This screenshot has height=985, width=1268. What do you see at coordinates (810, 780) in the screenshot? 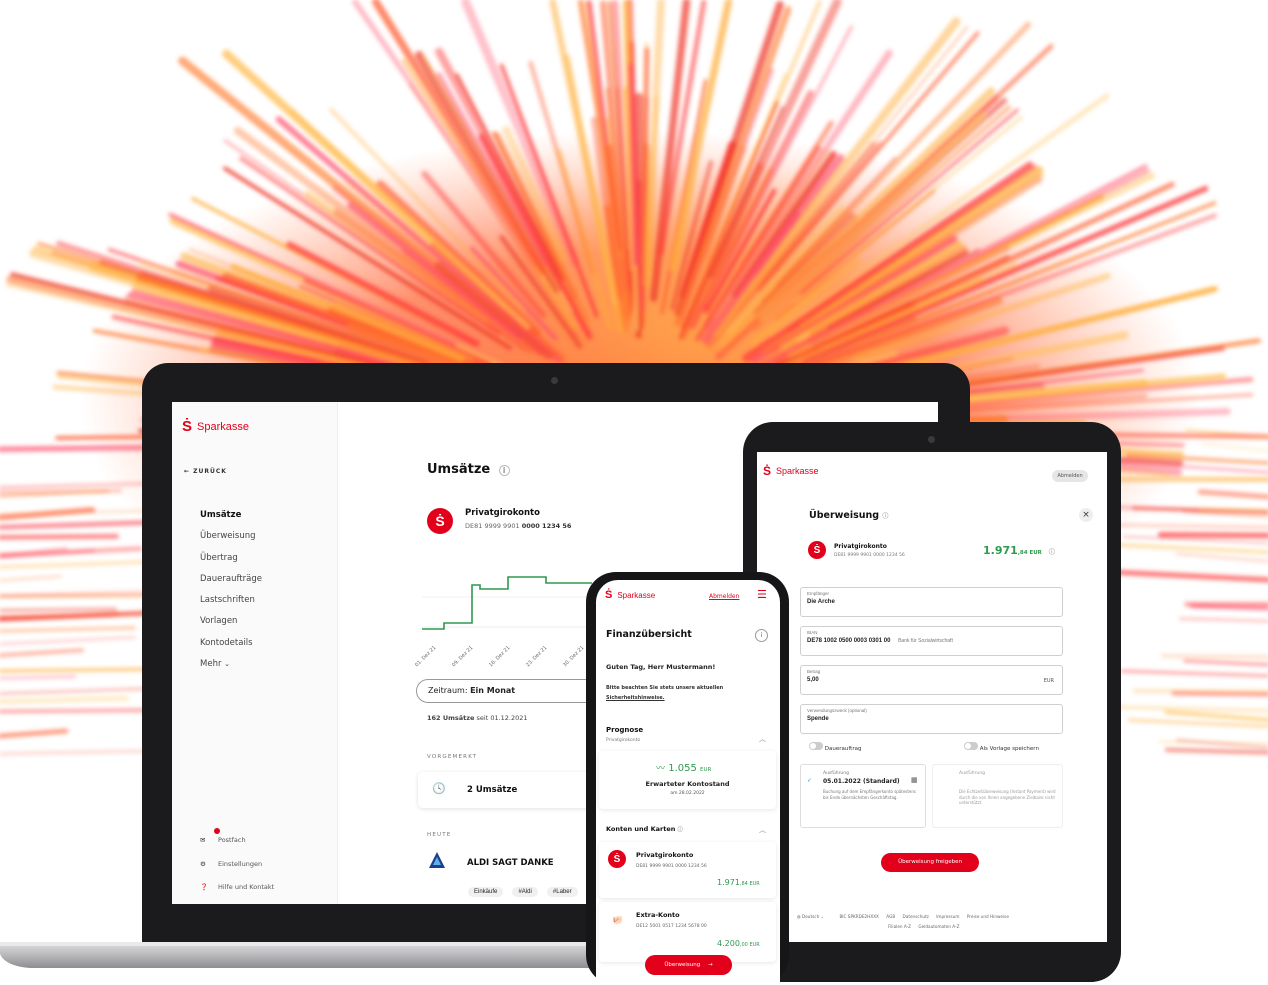
I see `checkmark-icon: ✓` at bounding box center [810, 780].